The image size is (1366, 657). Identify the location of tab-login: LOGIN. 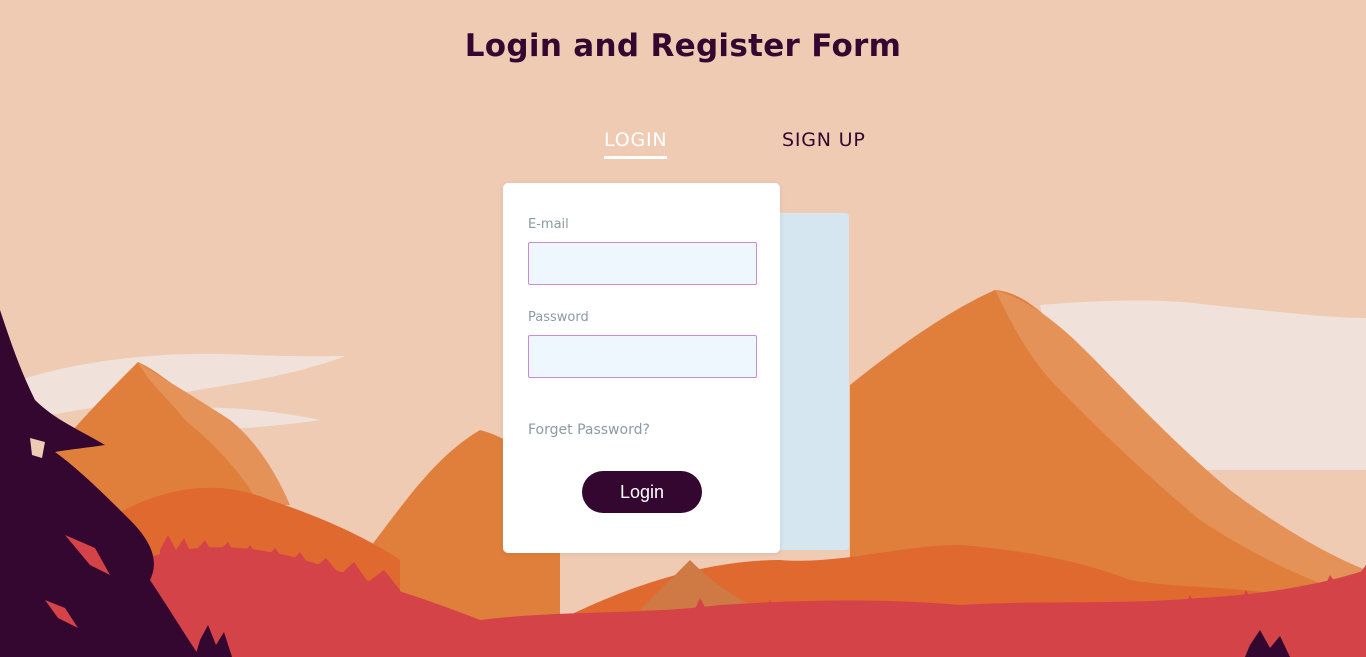
(636, 144).